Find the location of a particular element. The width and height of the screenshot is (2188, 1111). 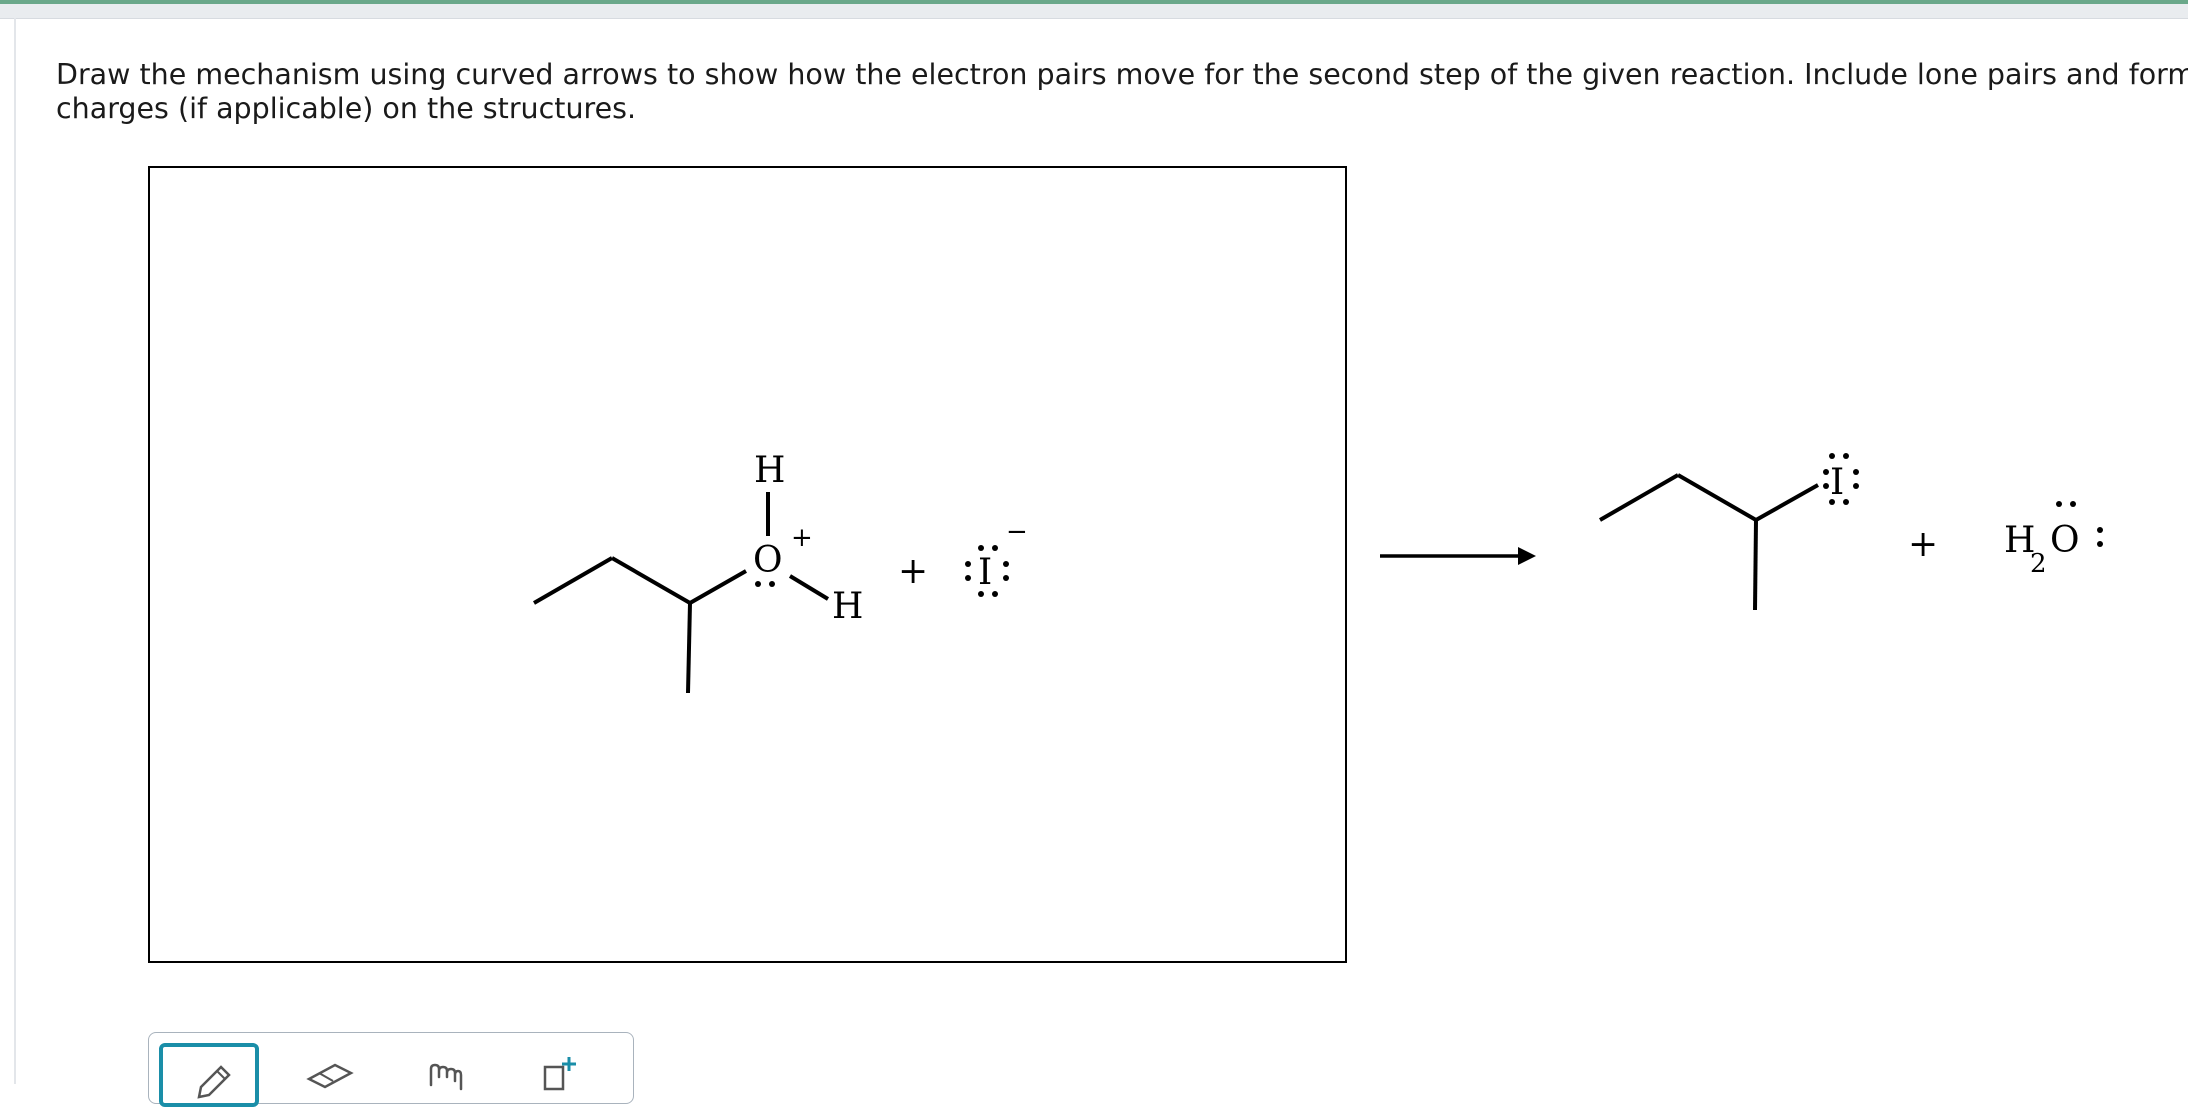

eraser-icon is located at coordinates (330, 1076).